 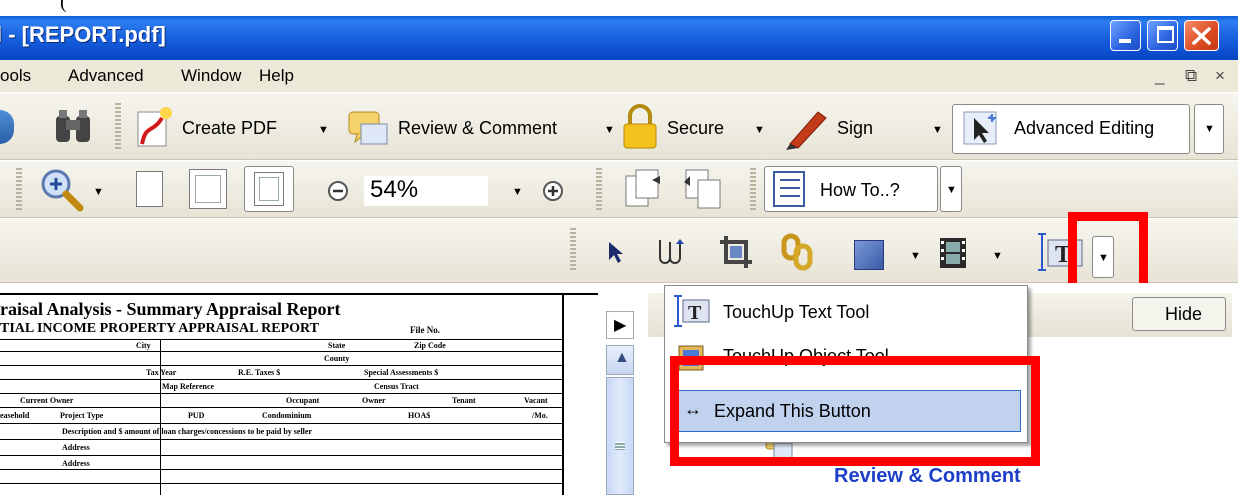 I want to click on advanced-editing-label: Advanced Editing, so click(x=1084, y=128).